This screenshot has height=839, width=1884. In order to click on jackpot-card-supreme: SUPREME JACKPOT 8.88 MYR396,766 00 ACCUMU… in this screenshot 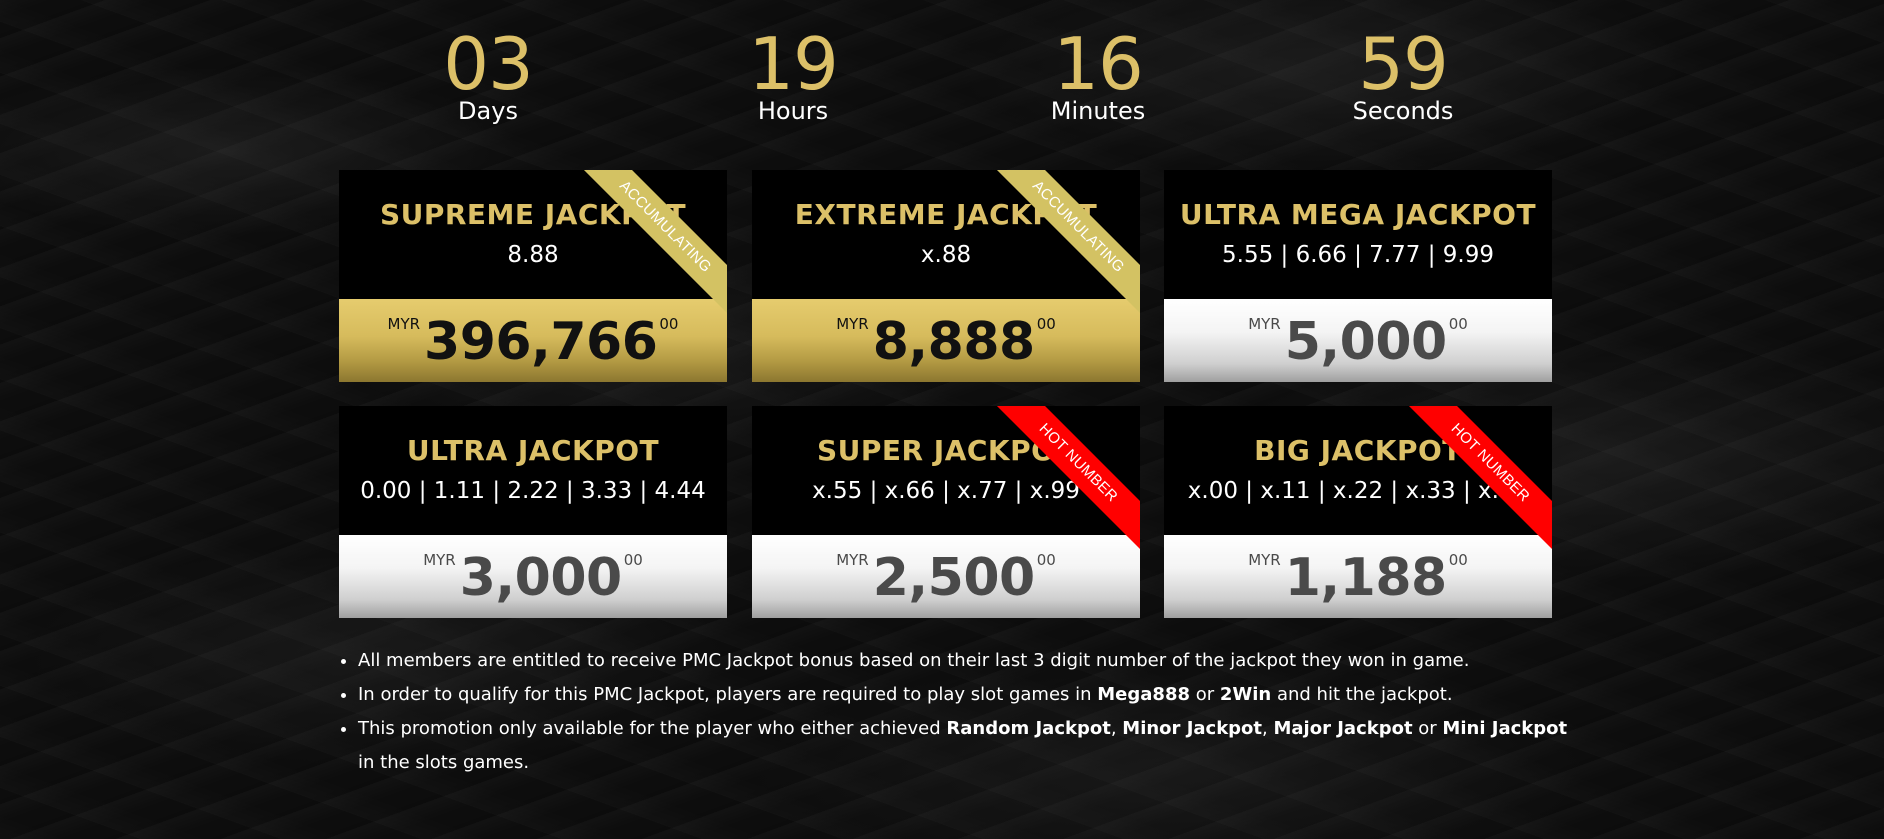, I will do `click(533, 276)`.